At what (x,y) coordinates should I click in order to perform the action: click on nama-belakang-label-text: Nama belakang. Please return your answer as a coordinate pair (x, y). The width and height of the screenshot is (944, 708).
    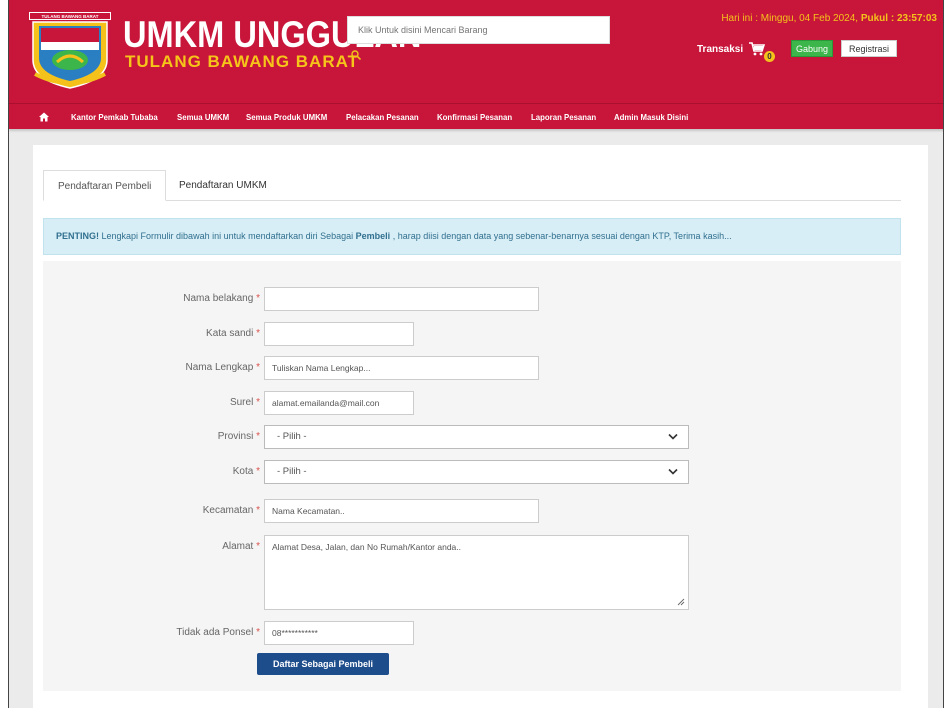
    Looking at the image, I should click on (218, 298).